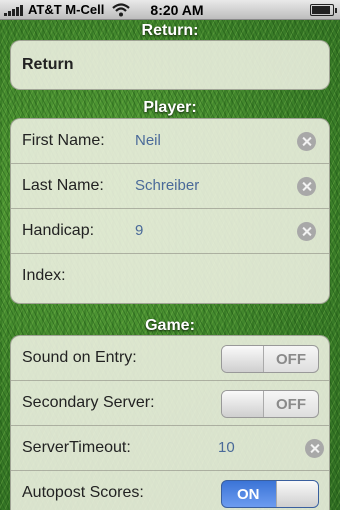  What do you see at coordinates (44, 275) in the screenshot?
I see `index-label: Index:` at bounding box center [44, 275].